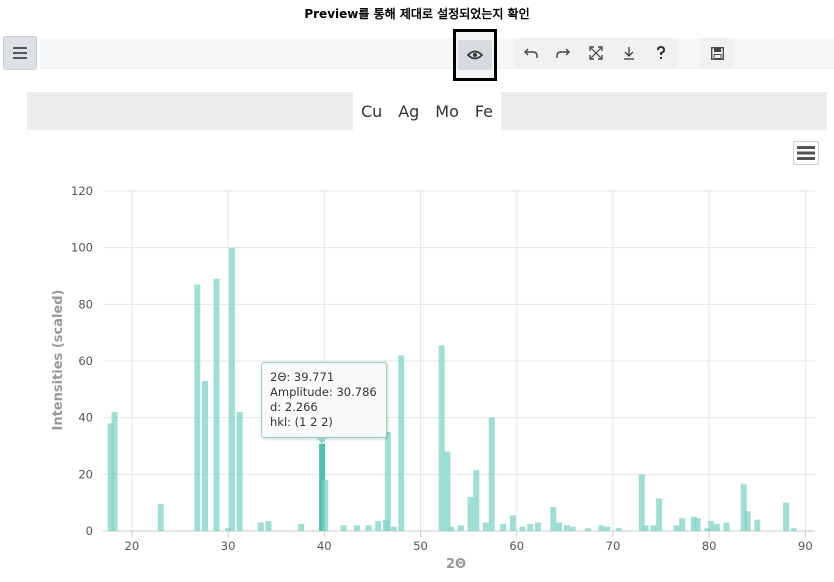 The height and width of the screenshot is (582, 834). I want to click on tooltip-hkl: hkl: (1 2 2), so click(301, 422).